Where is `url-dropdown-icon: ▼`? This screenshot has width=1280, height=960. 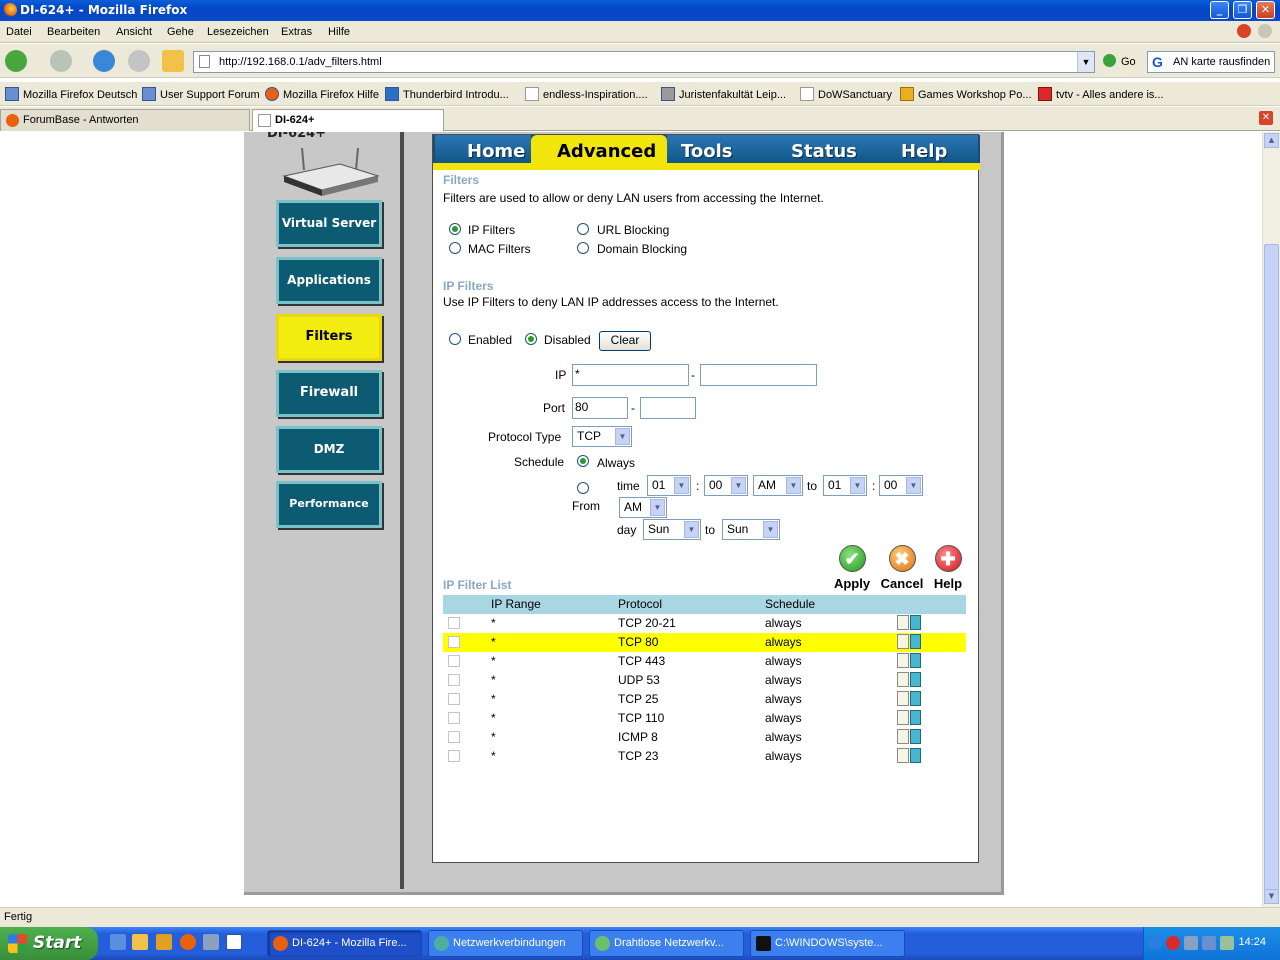
url-dropdown-icon: ▼ is located at coordinates (1085, 62).